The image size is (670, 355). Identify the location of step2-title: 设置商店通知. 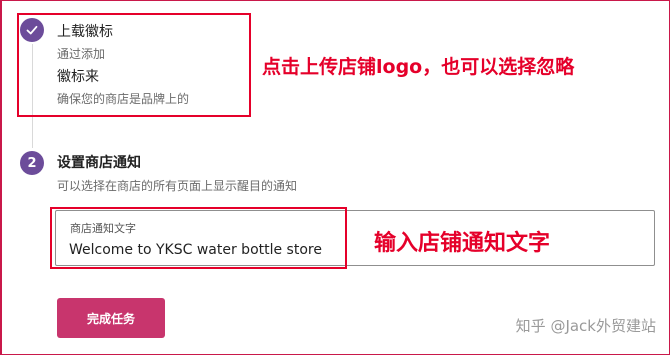
(99, 163).